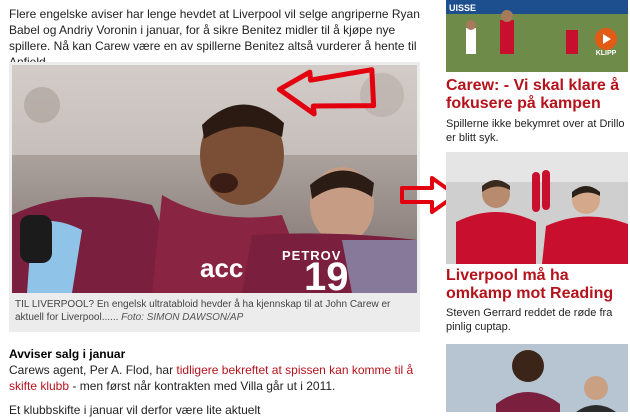  What do you see at coordinates (326, 274) in the screenshot?
I see `jersey-number: 19` at bounding box center [326, 274].